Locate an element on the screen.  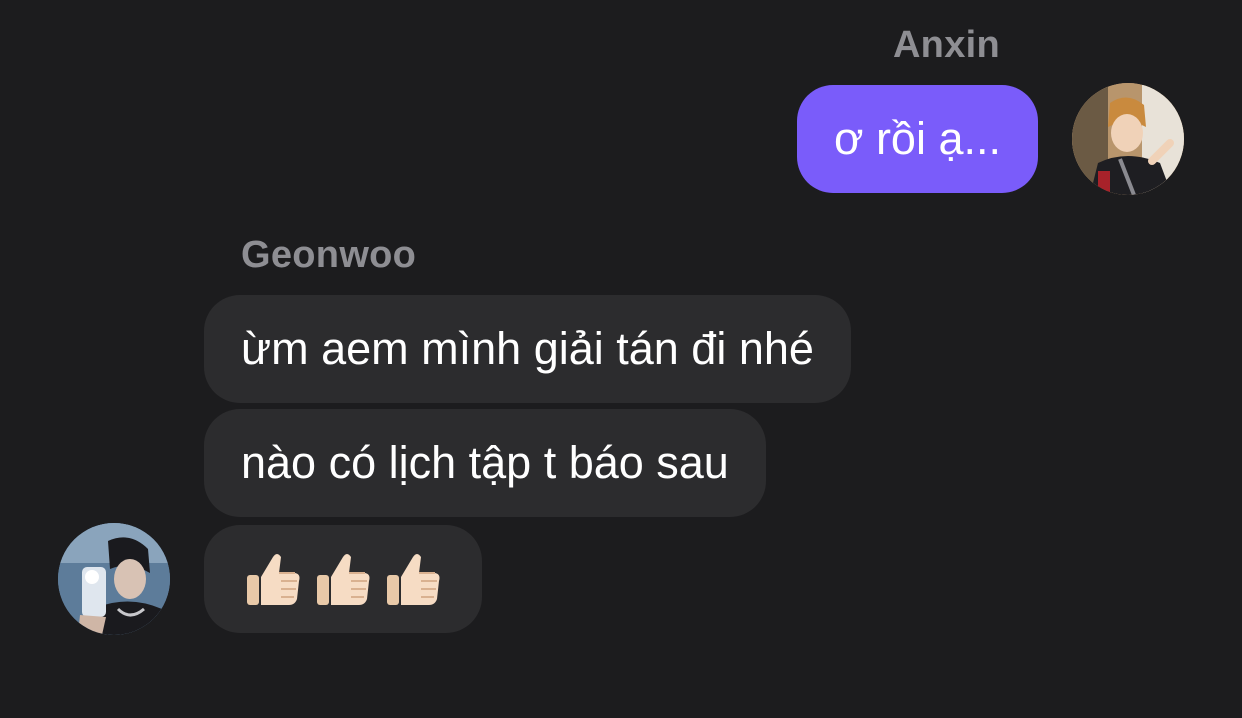
message-text: nào có lịch tập t báo sau is located at coordinates (485, 462).